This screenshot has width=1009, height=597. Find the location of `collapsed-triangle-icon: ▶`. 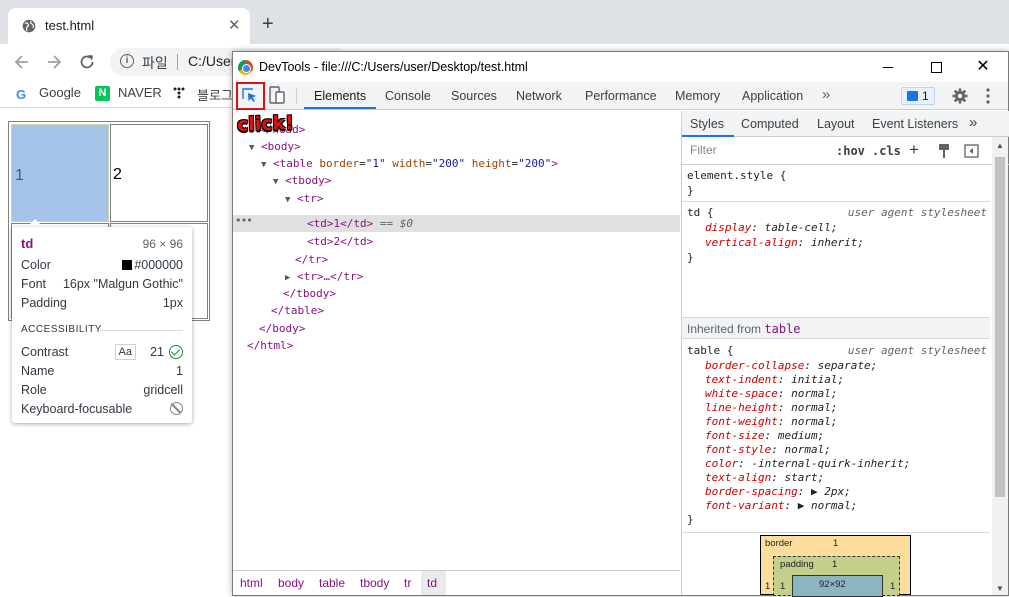

collapsed-triangle-icon: ▶ is located at coordinates (287, 278).